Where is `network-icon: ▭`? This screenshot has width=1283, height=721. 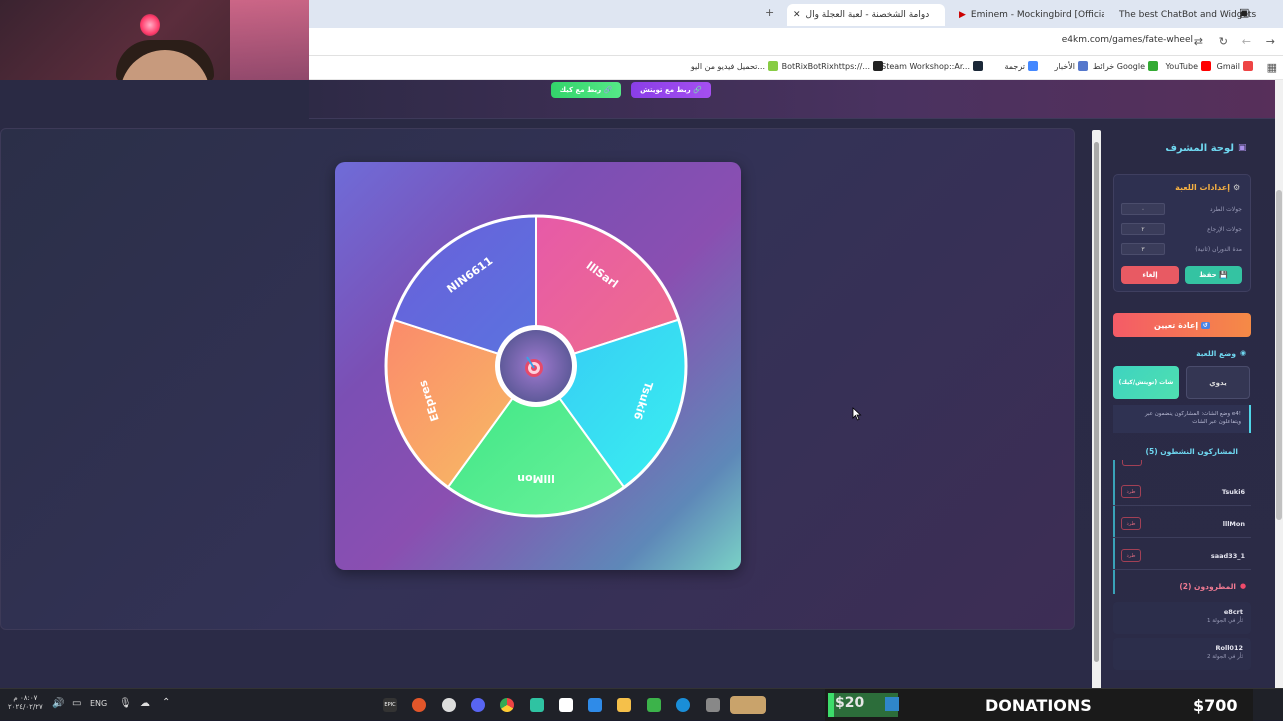
network-icon: ▭ is located at coordinates (76, 703).